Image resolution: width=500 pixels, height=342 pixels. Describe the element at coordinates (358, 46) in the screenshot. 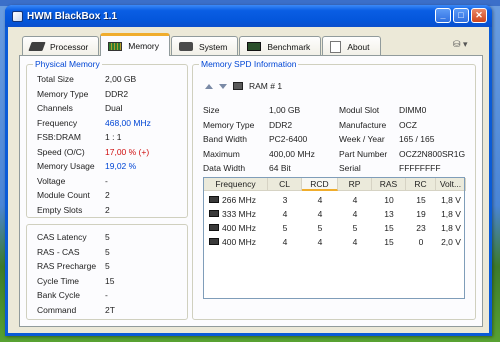

I see `tab-label: About` at that location.